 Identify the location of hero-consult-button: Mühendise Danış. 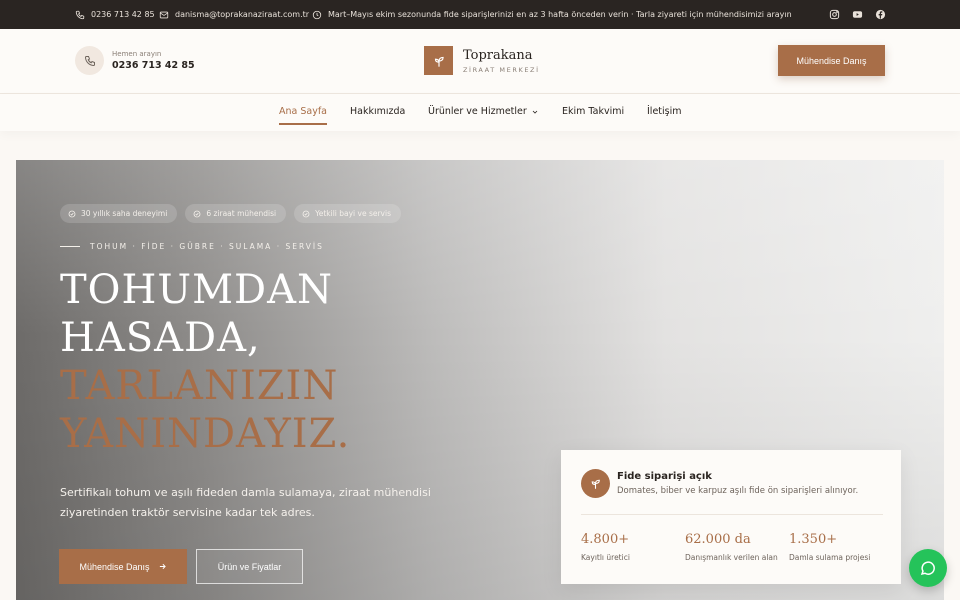
(123, 566).